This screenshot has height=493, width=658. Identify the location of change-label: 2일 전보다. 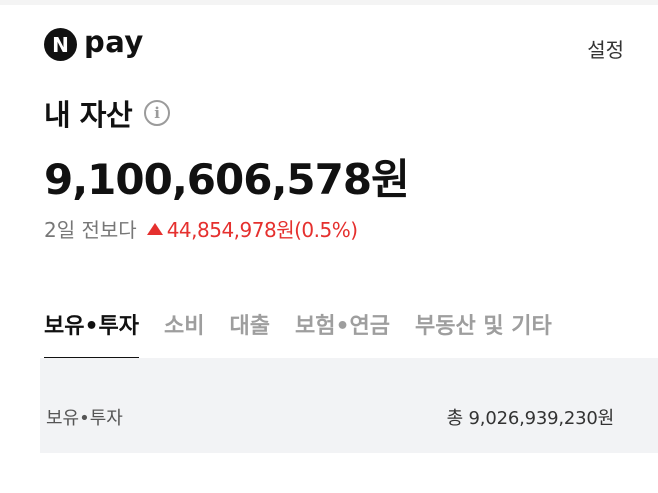
(90, 230).